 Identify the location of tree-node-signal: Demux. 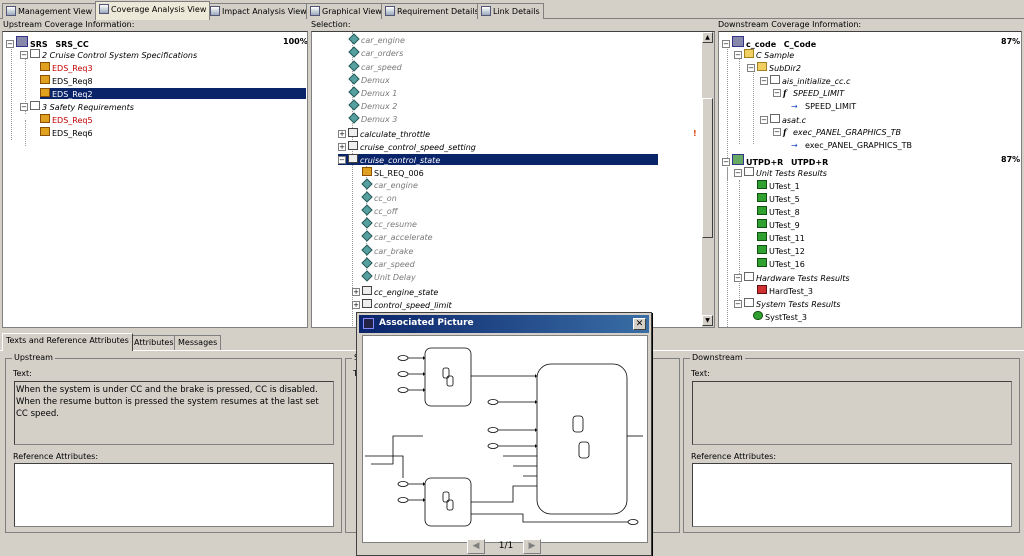
(369, 79).